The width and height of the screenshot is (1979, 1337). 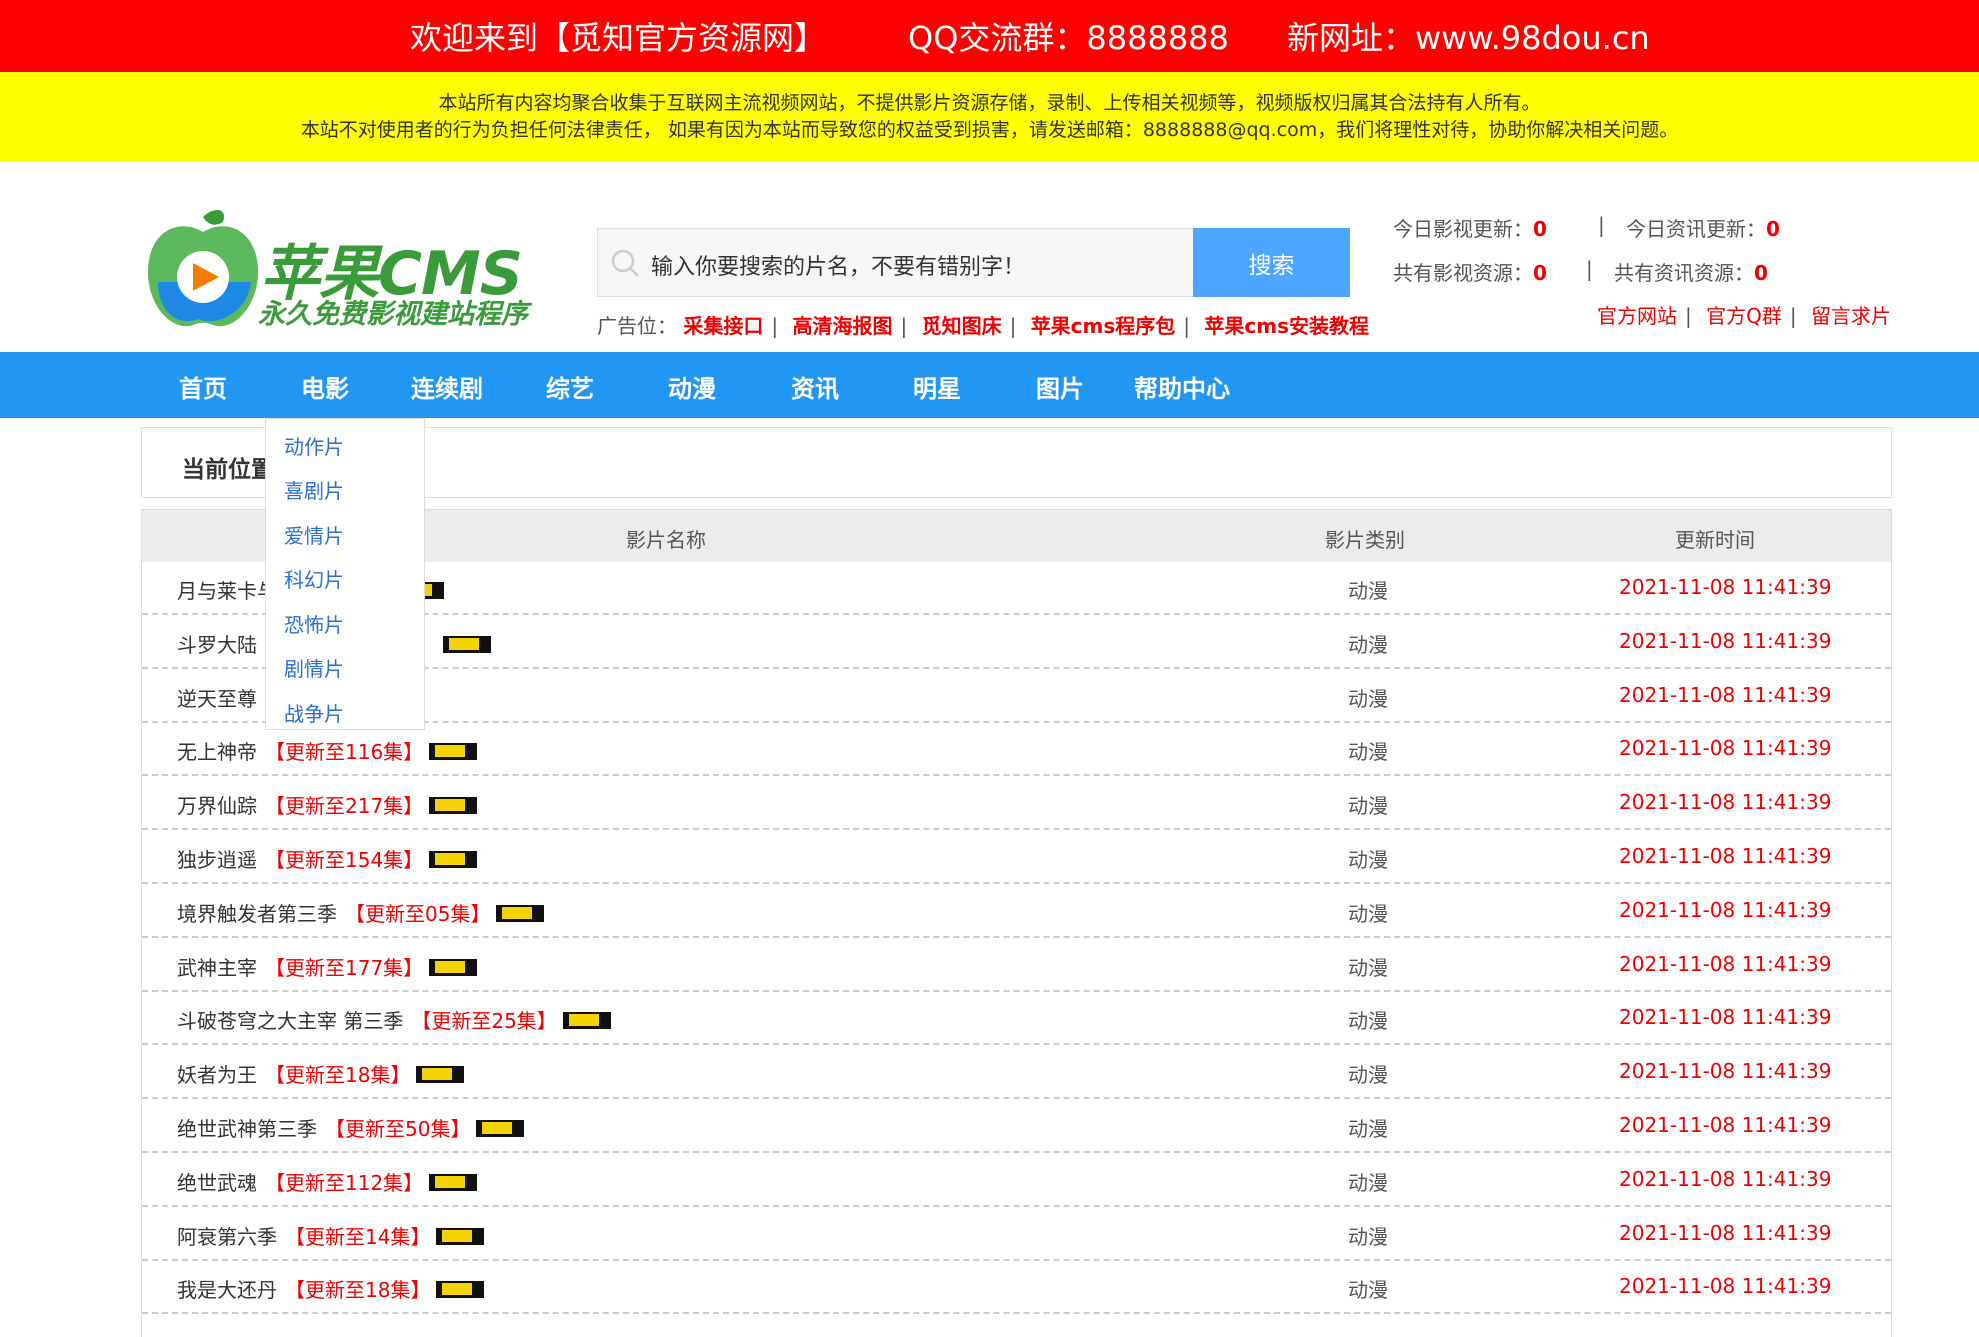 I want to click on table-row: 无上神帝 【更新至116集】 动漫 2021-11-08 11:41:39, so click(x=1016, y=750).